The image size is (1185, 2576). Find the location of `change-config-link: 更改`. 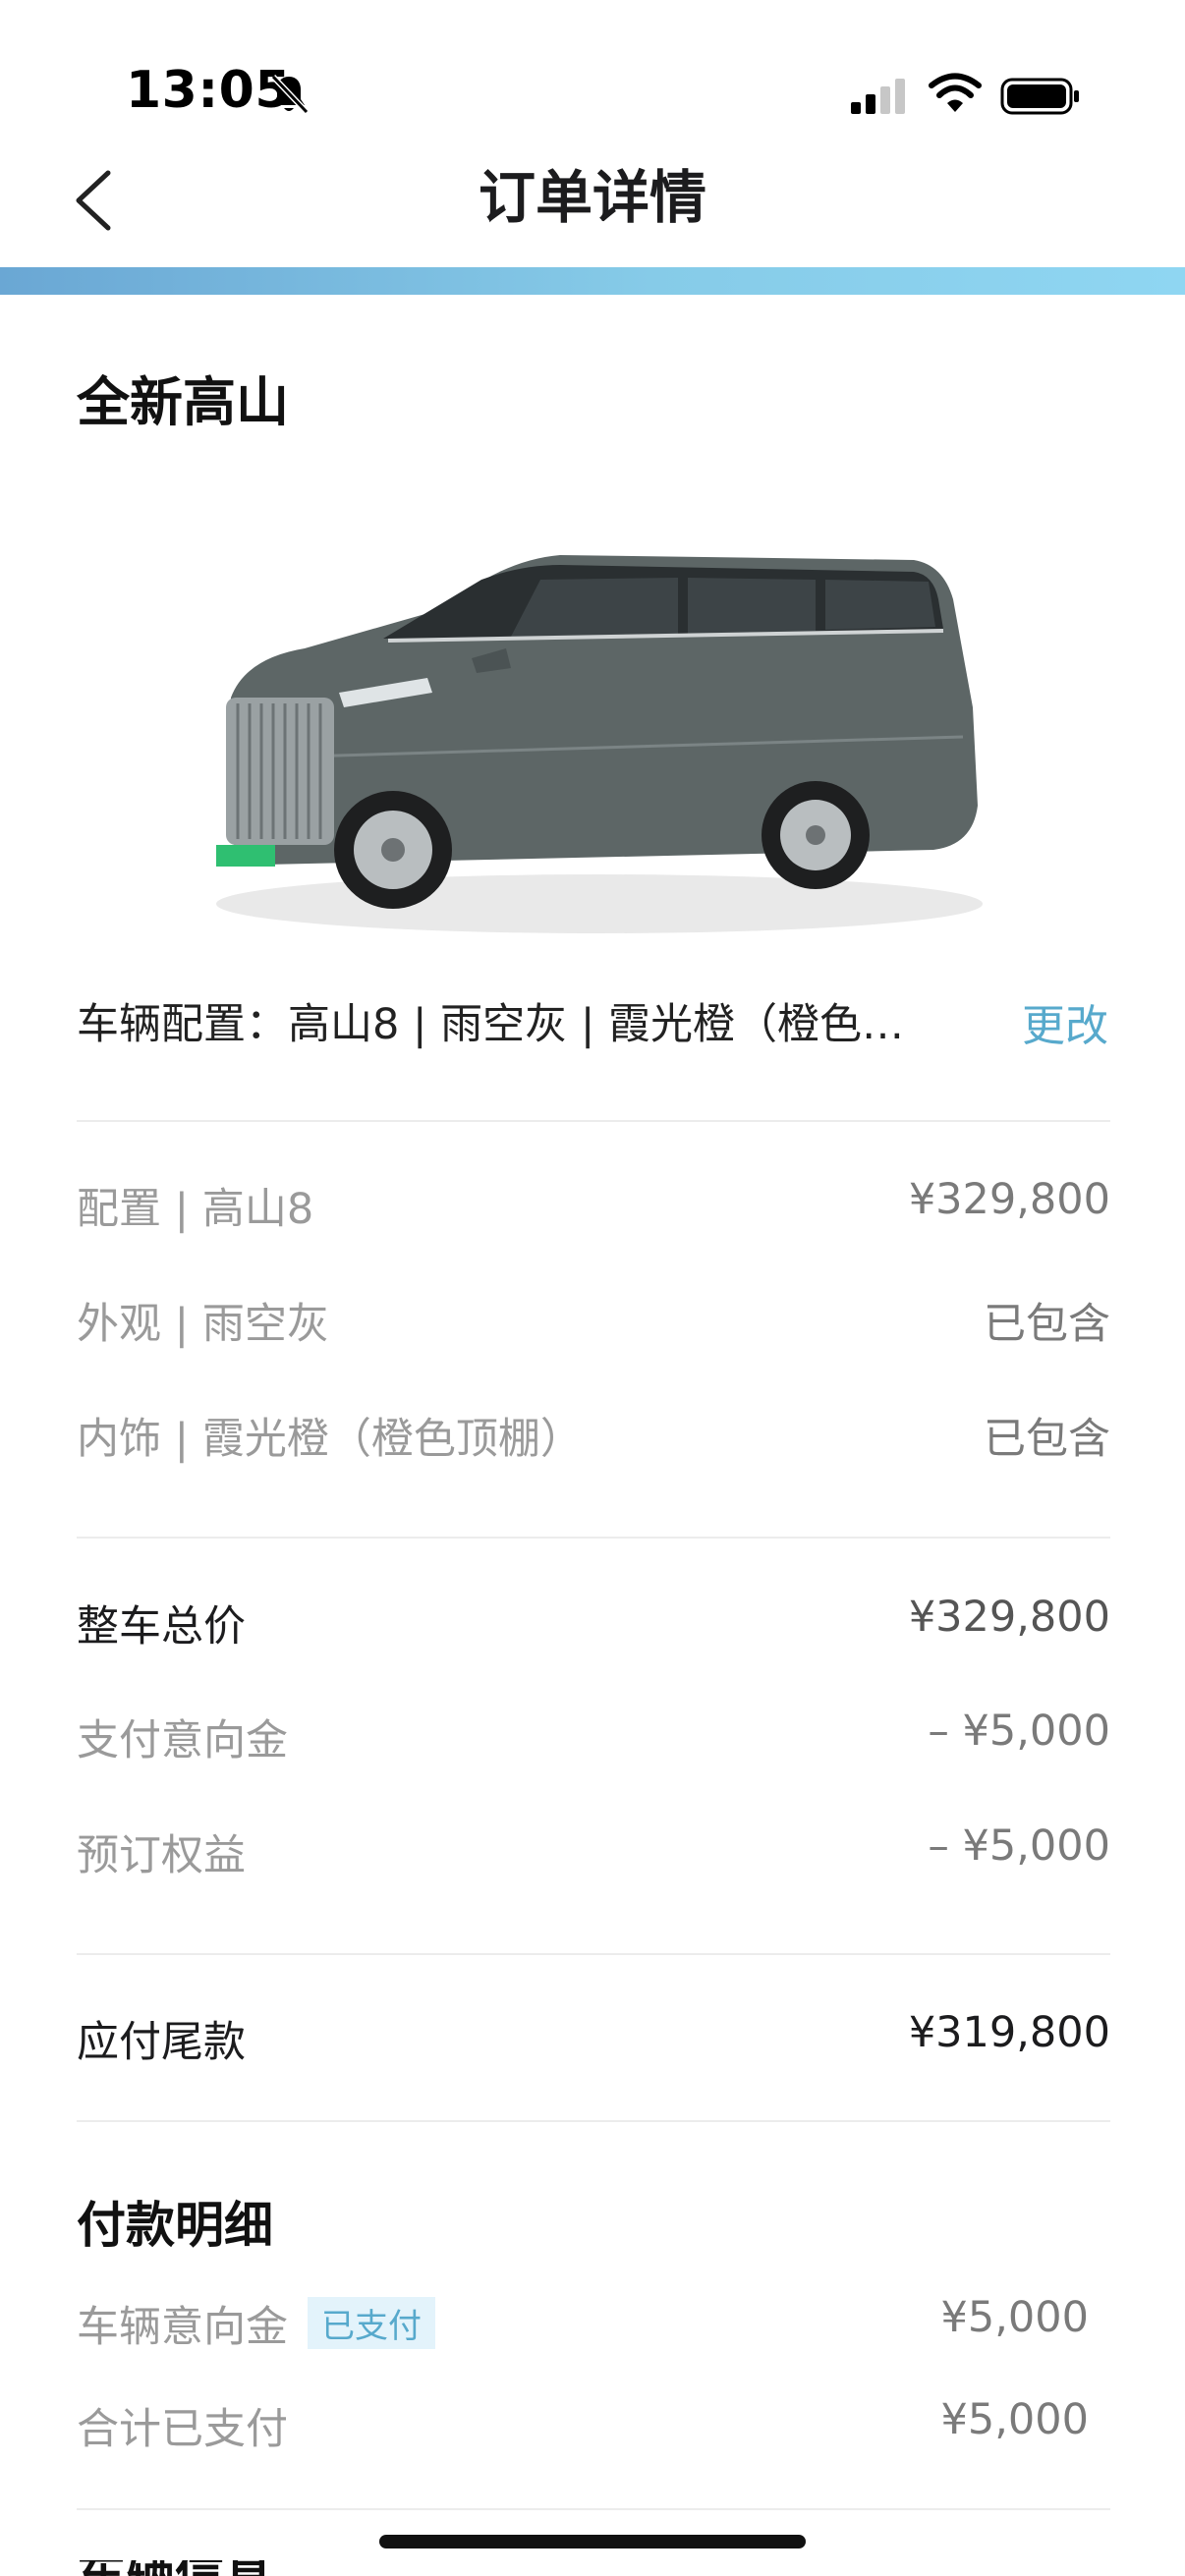

change-config-link: 更改 is located at coordinates (1065, 1021).